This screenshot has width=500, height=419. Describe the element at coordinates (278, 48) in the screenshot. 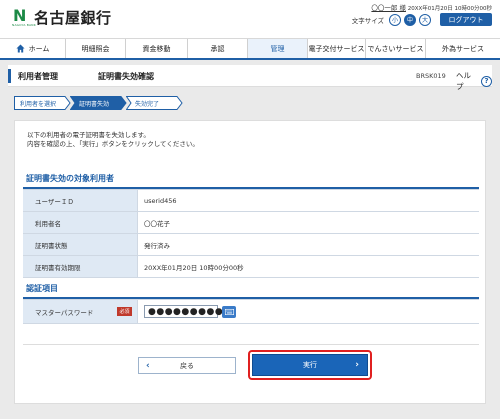

I see `nav-management: 管理` at that location.